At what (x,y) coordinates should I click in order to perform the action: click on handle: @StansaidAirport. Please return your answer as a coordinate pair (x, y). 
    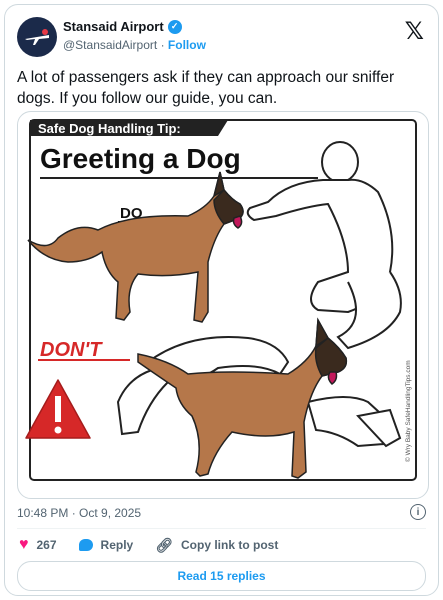
    Looking at the image, I should click on (110, 45).